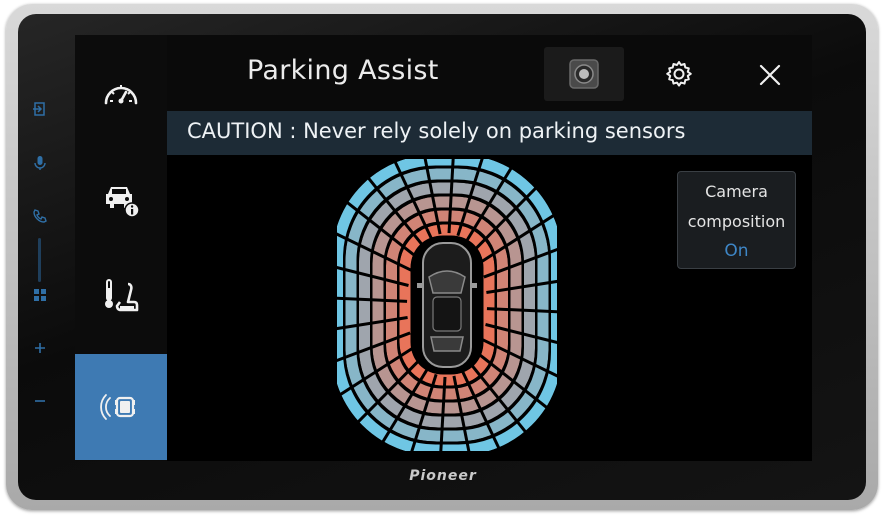  Describe the element at coordinates (39, 260) in the screenshot. I see `hardware-divider` at that location.